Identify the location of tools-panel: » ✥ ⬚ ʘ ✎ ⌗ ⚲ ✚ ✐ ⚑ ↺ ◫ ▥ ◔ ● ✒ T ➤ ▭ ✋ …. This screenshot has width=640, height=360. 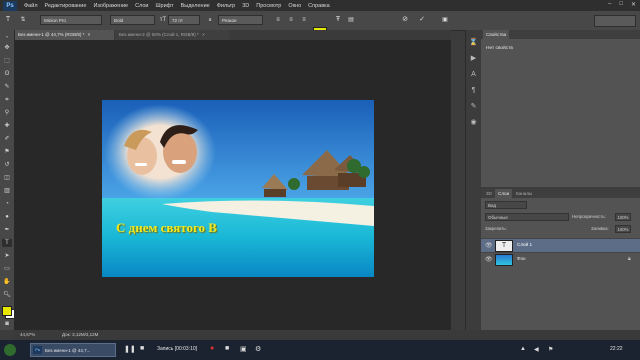
(7, 180).